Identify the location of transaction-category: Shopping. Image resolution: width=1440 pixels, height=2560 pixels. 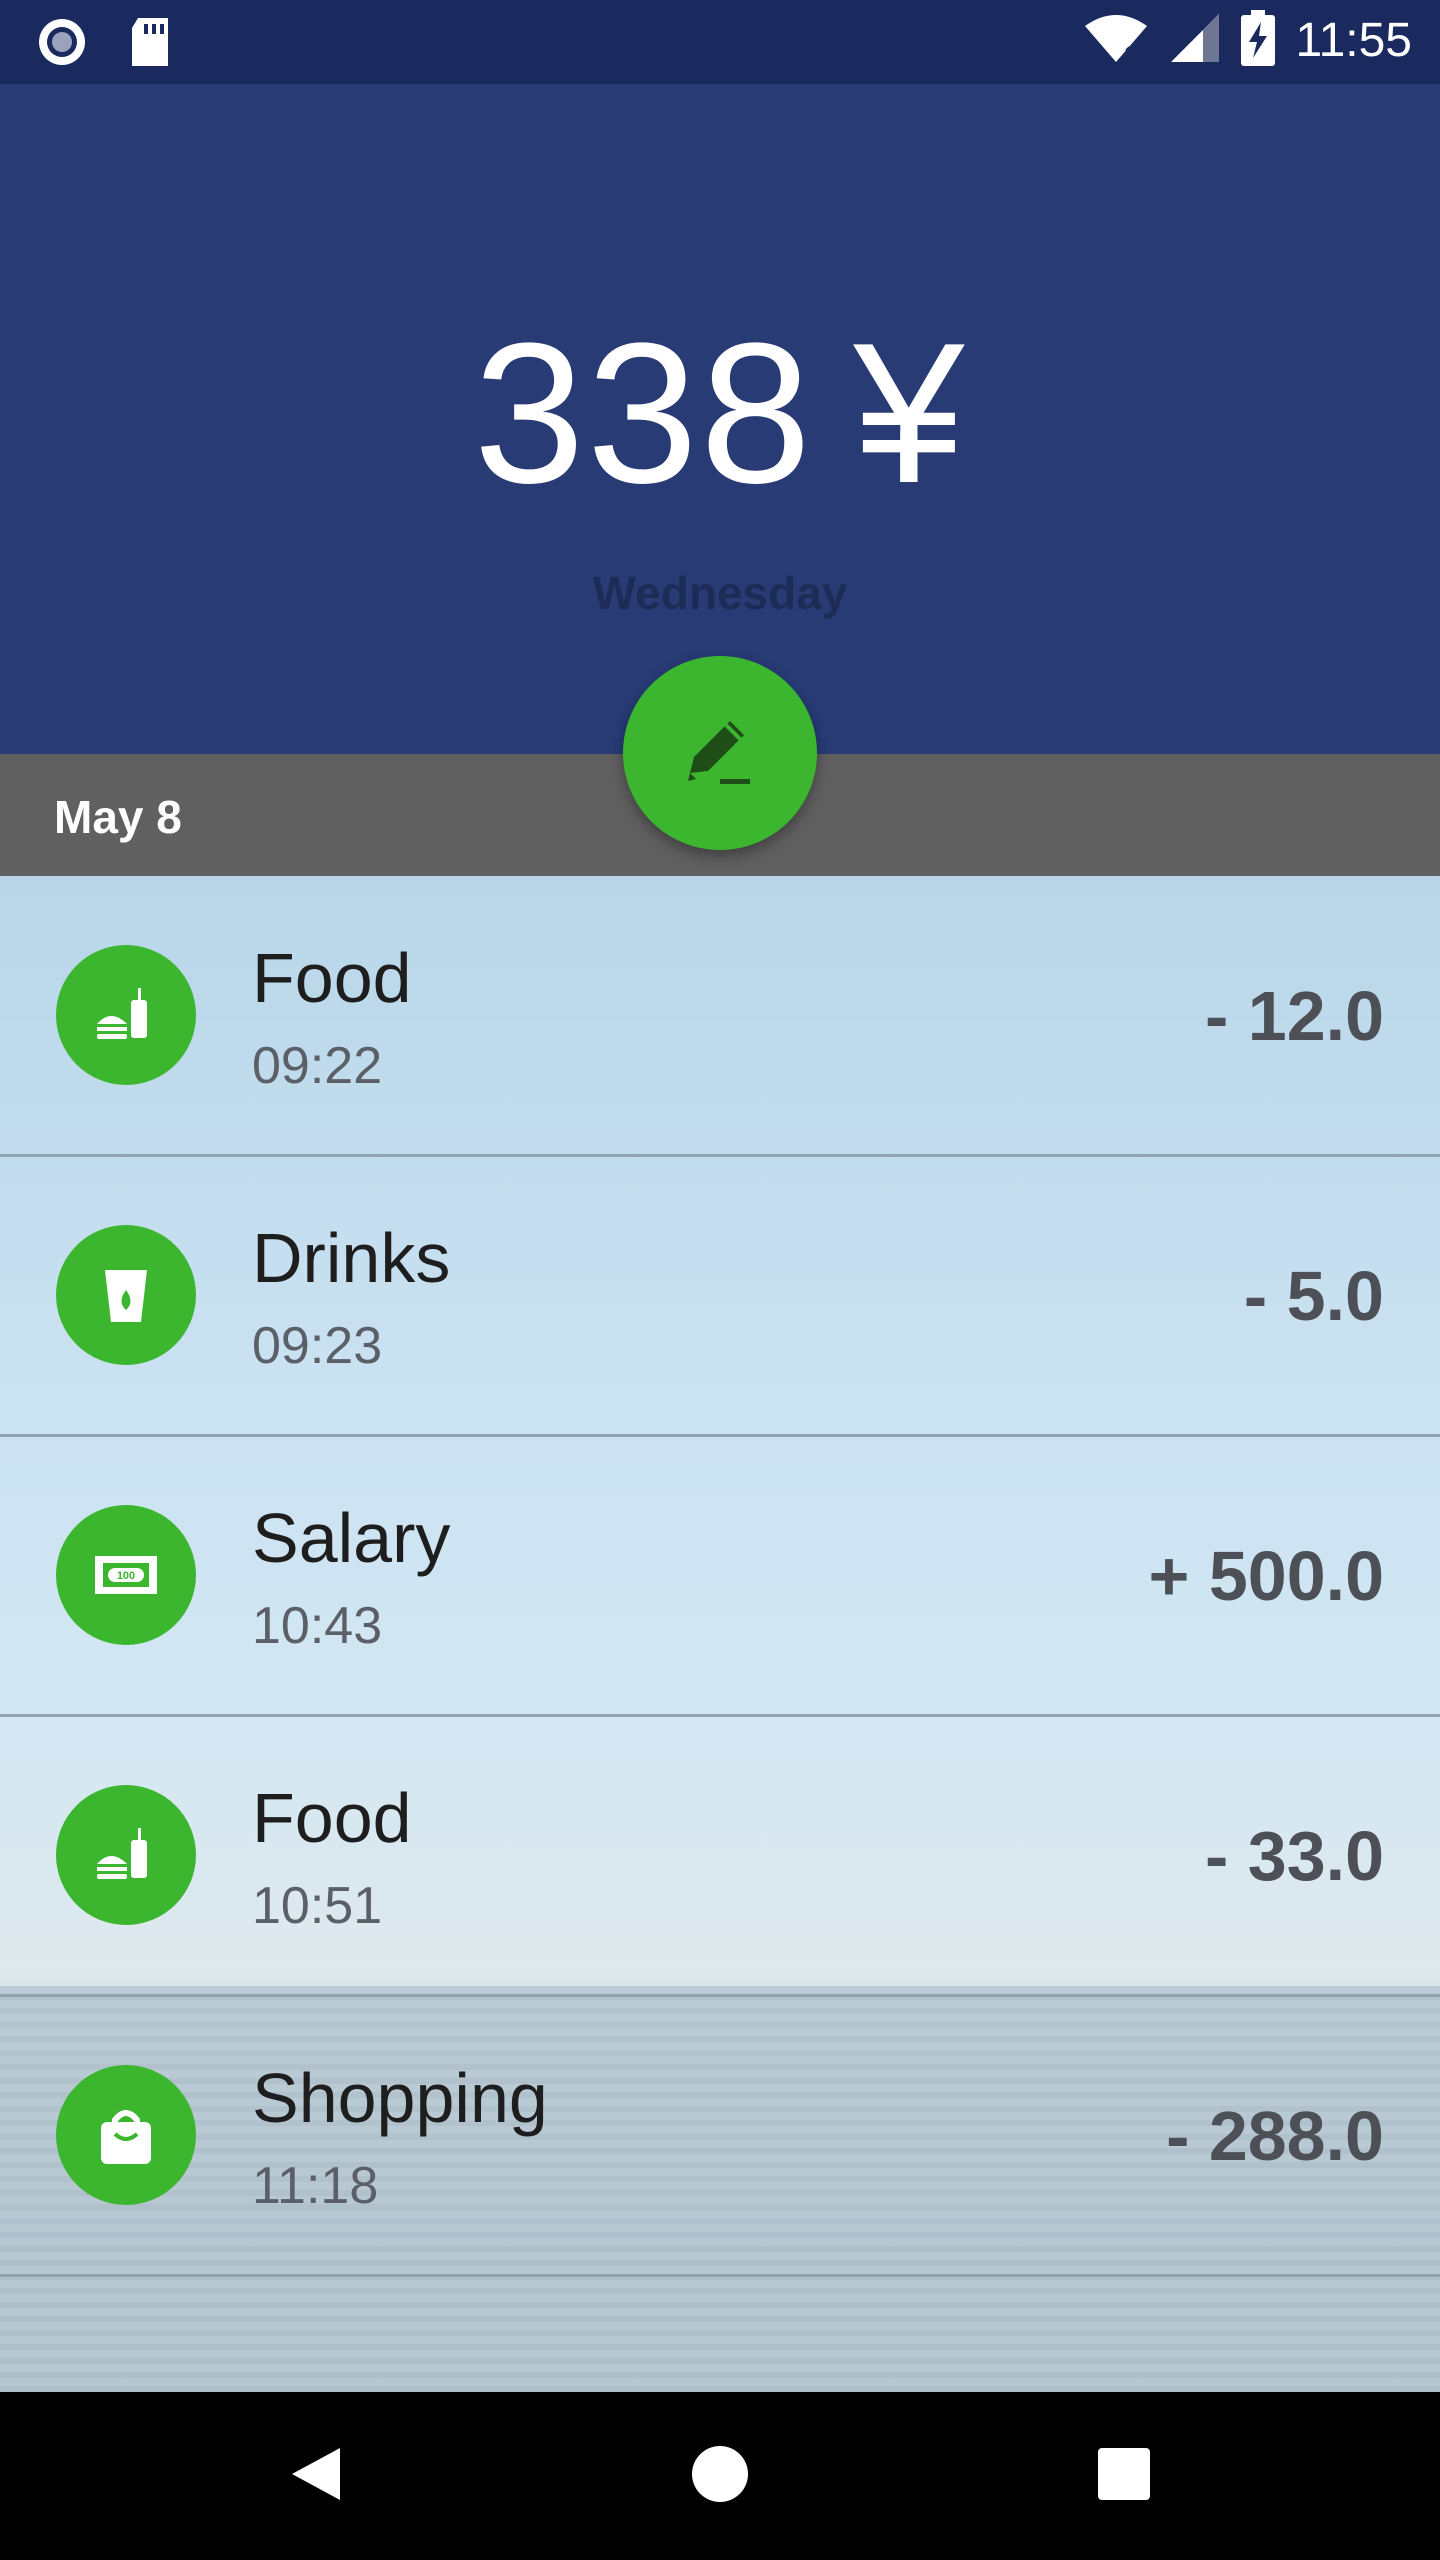
(400, 2098).